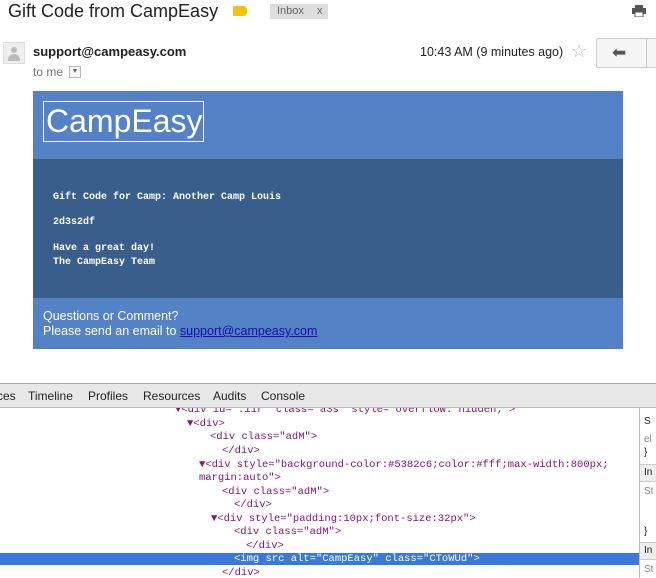 The width and height of the screenshot is (656, 578). What do you see at coordinates (240, 478) in the screenshot?
I see `dom-node-line: margin:auto">` at bounding box center [240, 478].